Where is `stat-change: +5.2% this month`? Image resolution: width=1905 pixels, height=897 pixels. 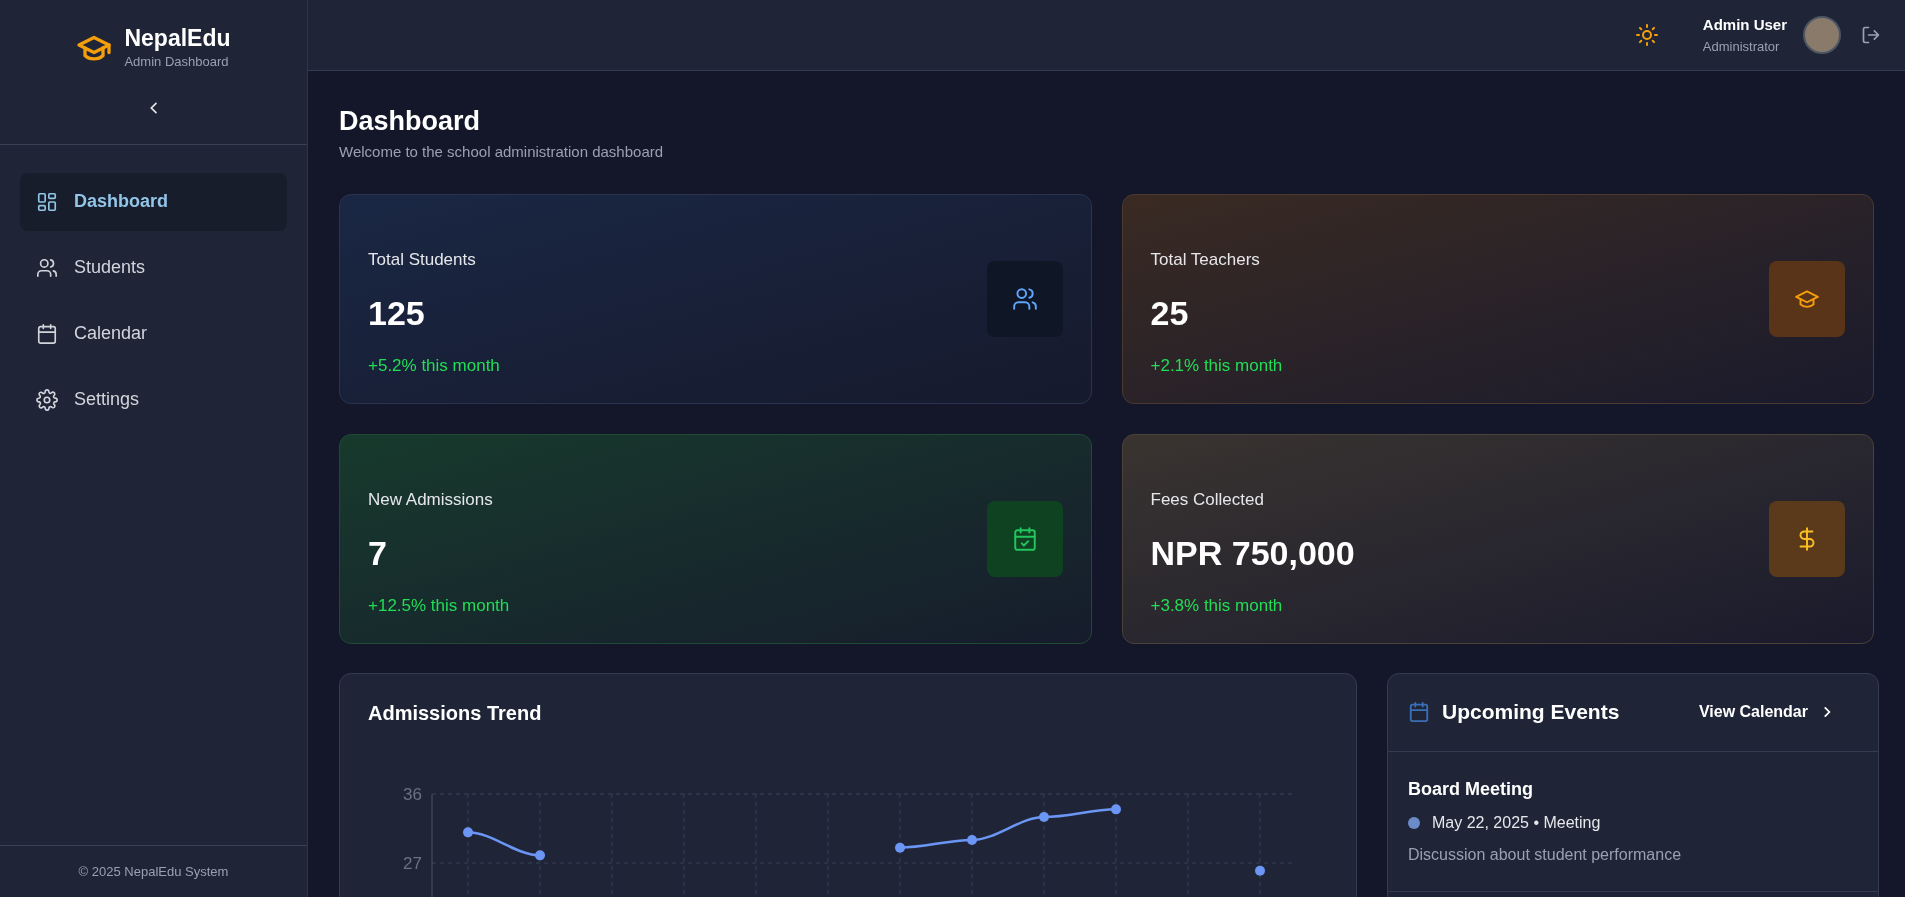 stat-change: +5.2% this month is located at coordinates (434, 365).